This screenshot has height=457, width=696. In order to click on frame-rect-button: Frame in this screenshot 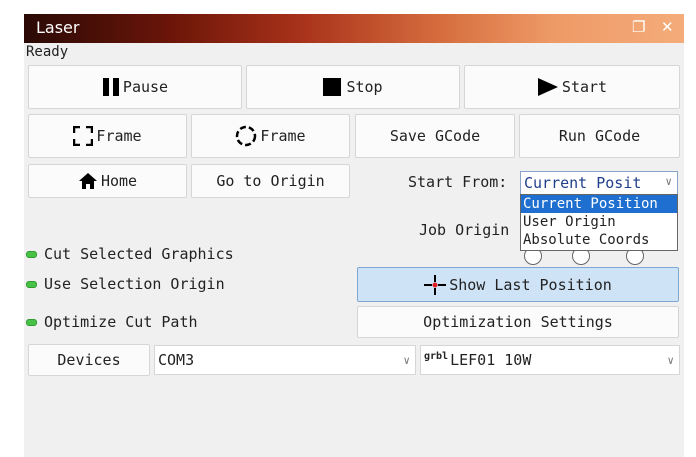, I will do `click(107, 136)`.